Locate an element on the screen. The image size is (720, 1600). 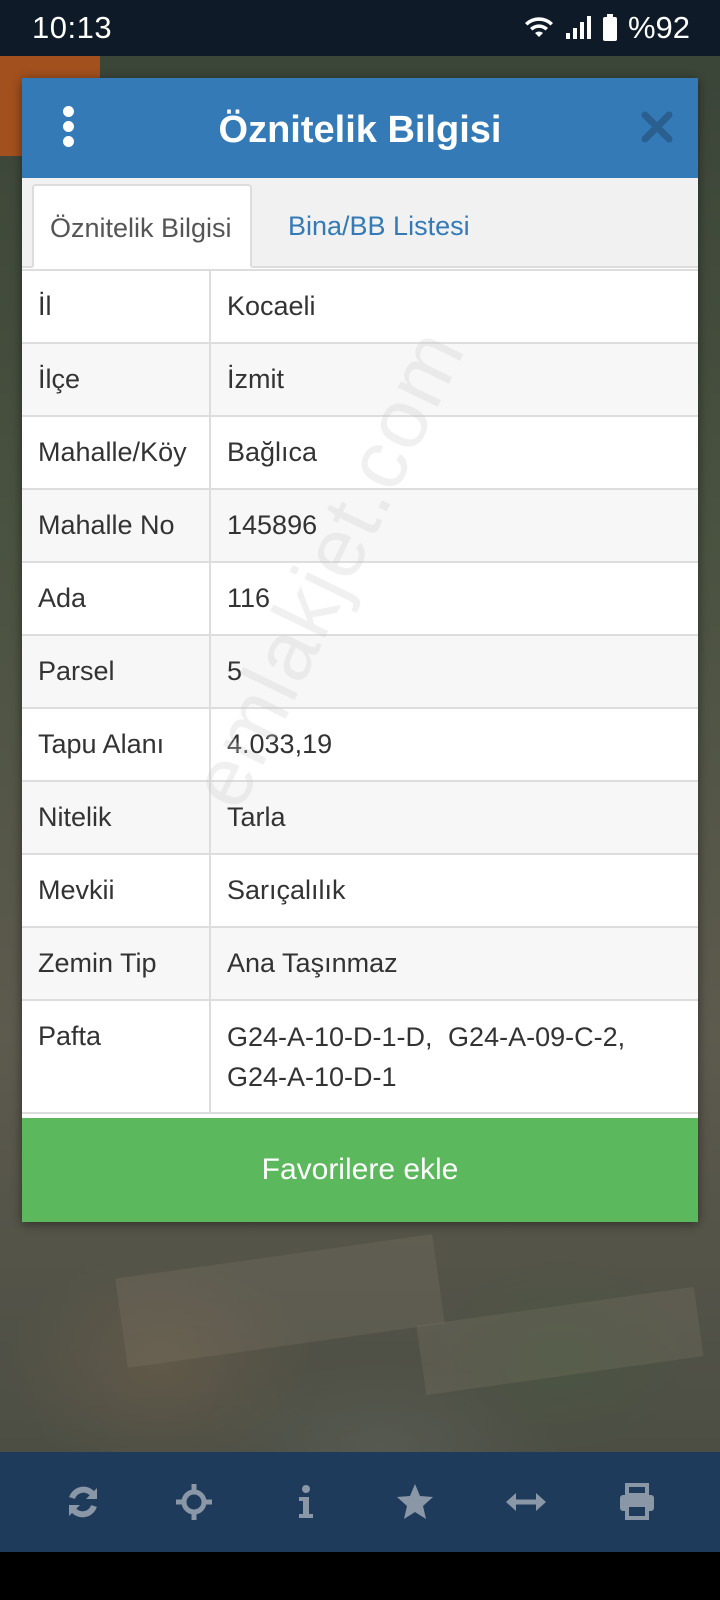
table-row: Ada 116 is located at coordinates (360, 598).